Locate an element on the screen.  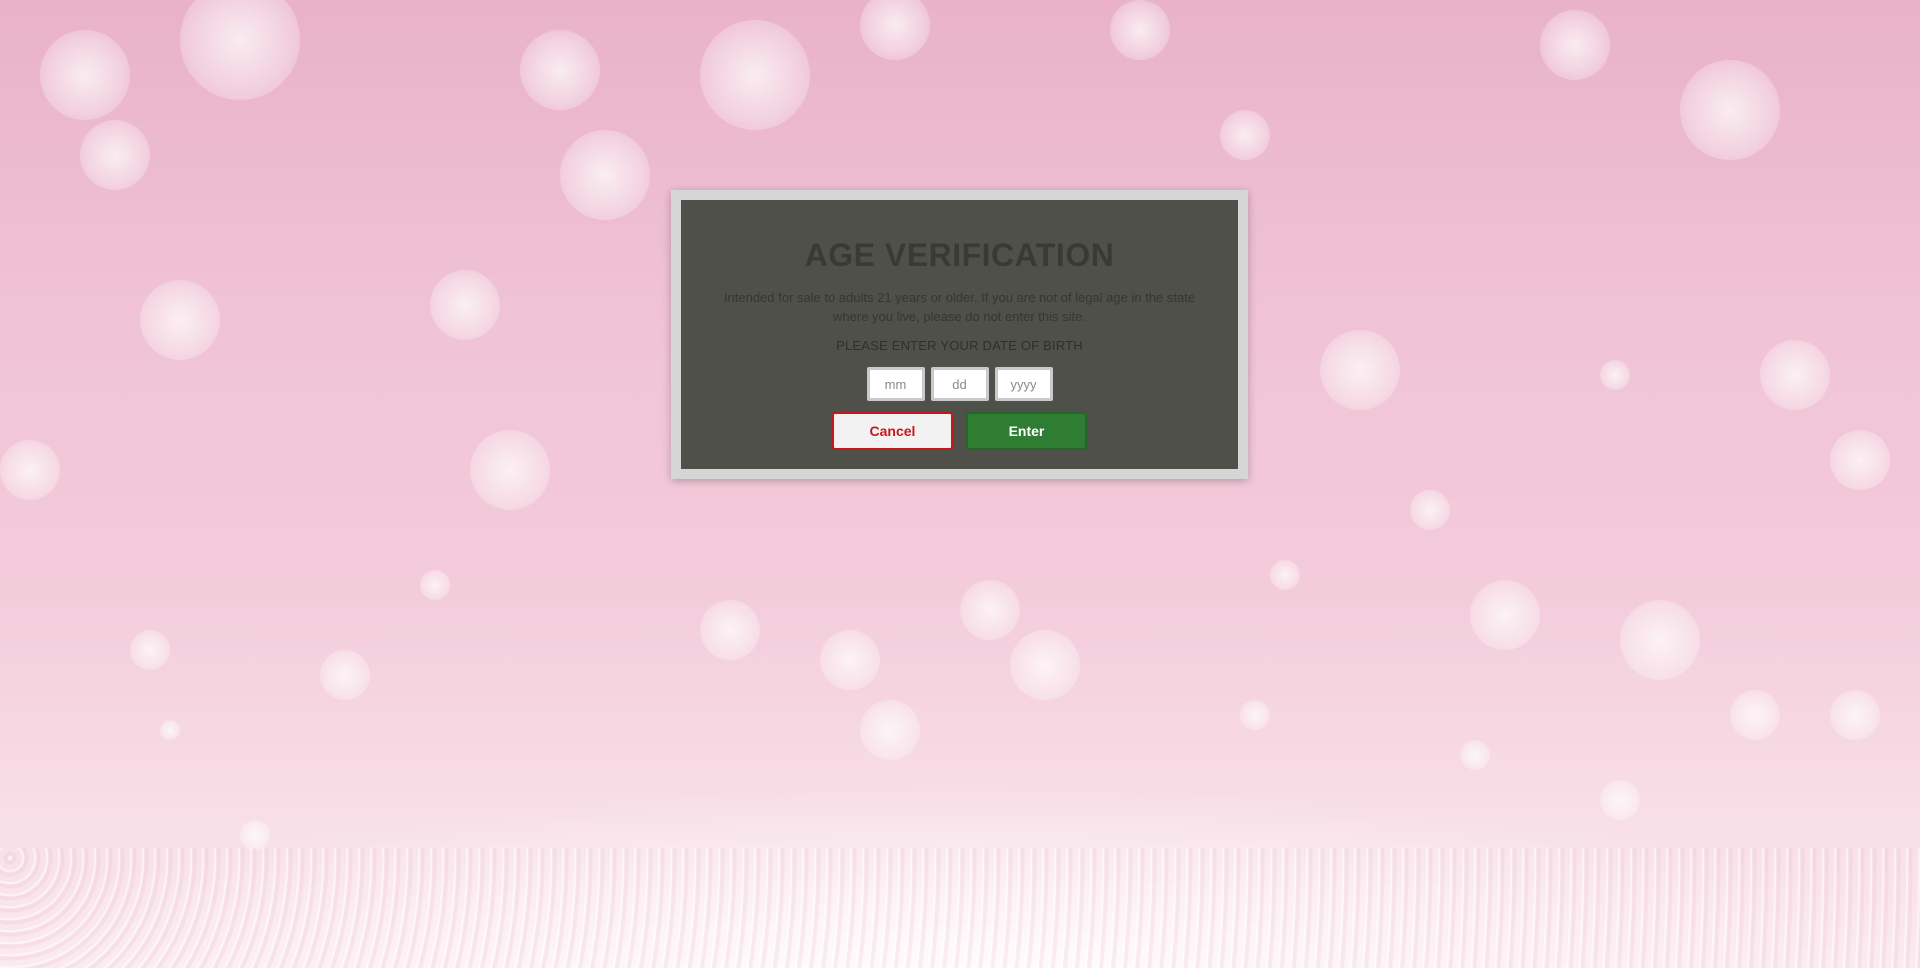
enter-button: Enter is located at coordinates (1026, 431).